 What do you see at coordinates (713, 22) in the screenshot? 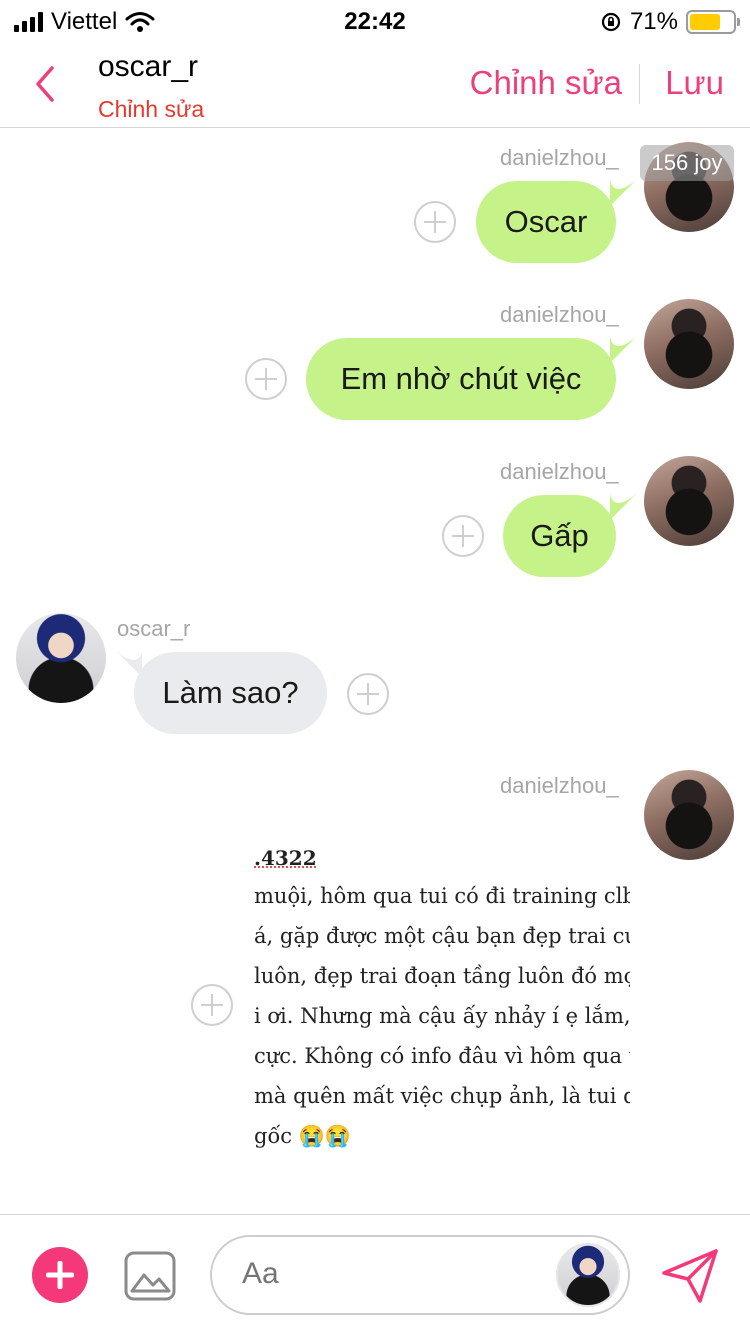
I see `battery-icon` at bounding box center [713, 22].